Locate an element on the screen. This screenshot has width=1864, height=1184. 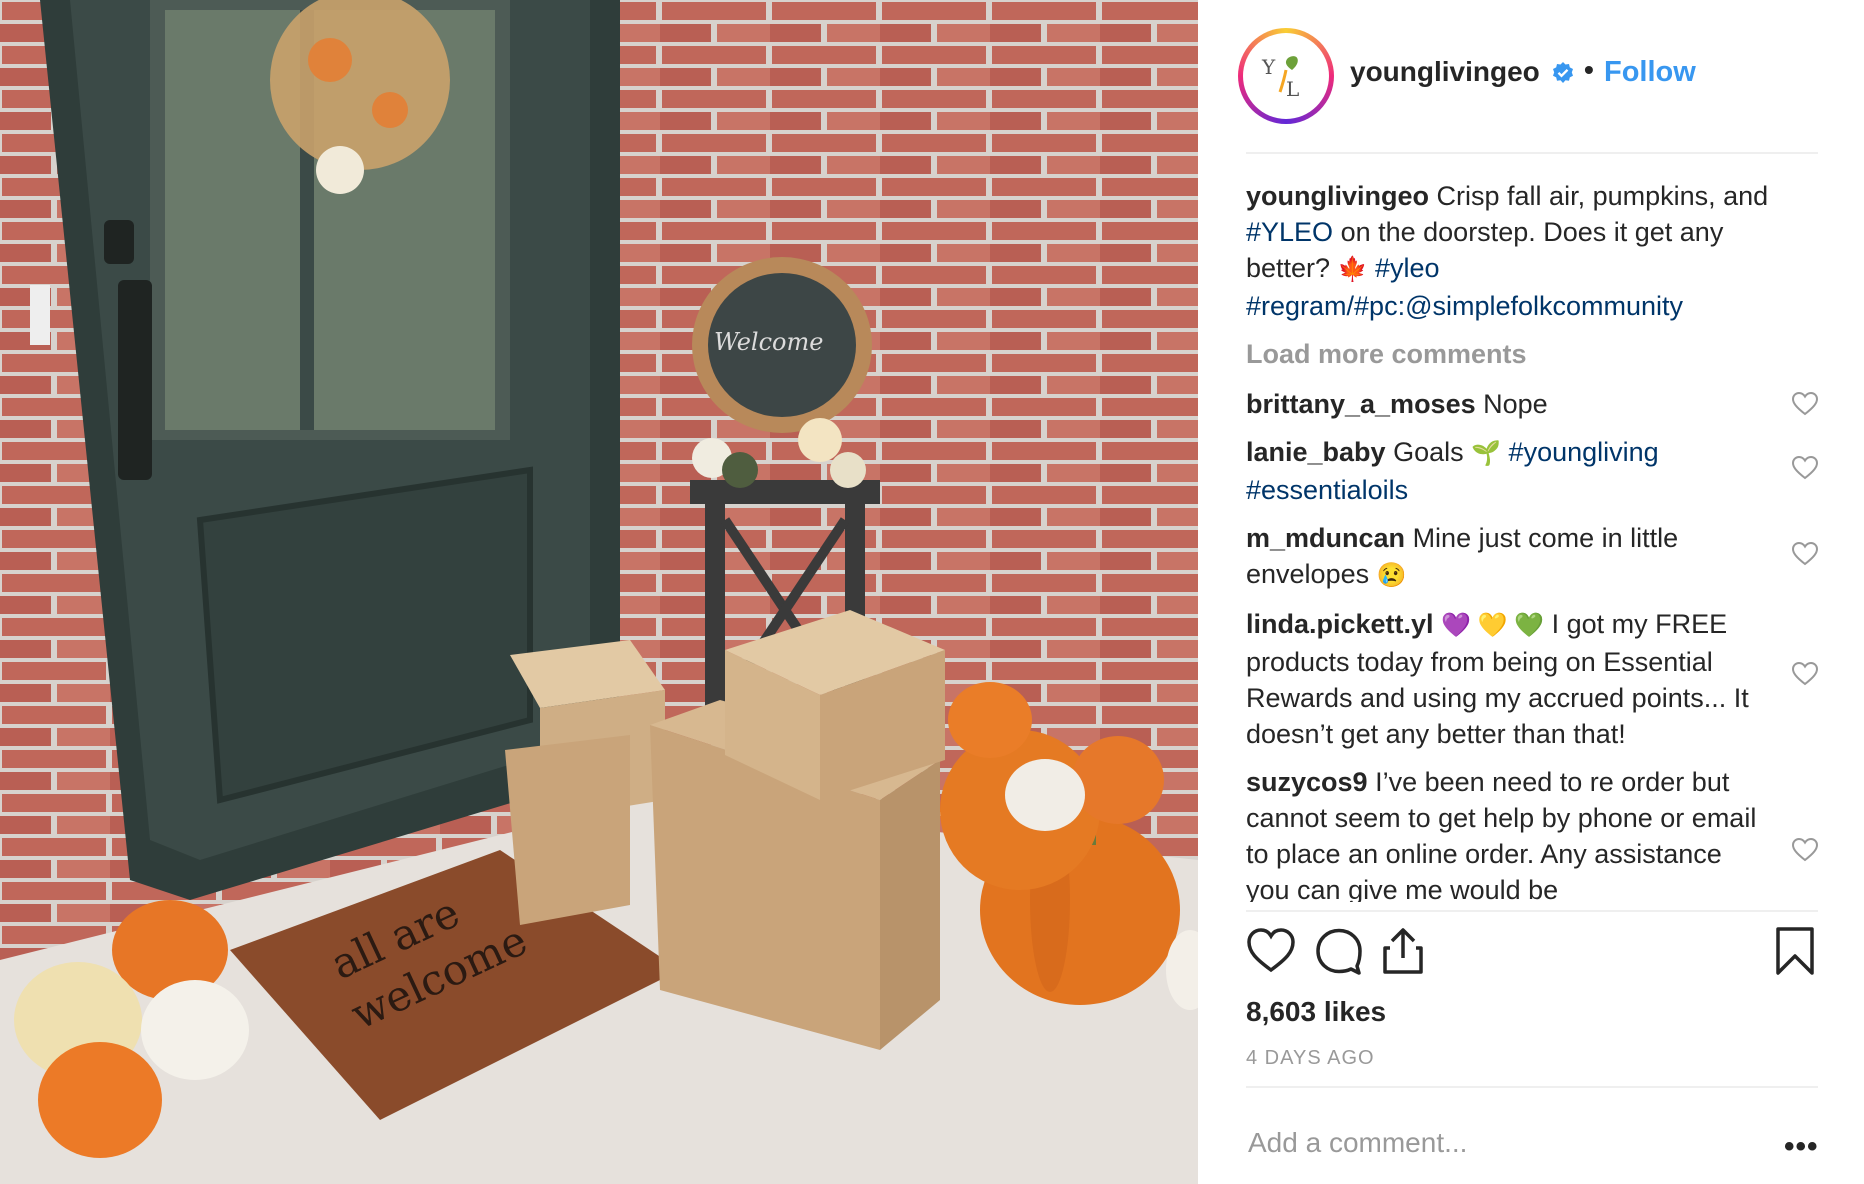
comment-item: brittany_a_moses Nope is located at coordinates (1532, 404).